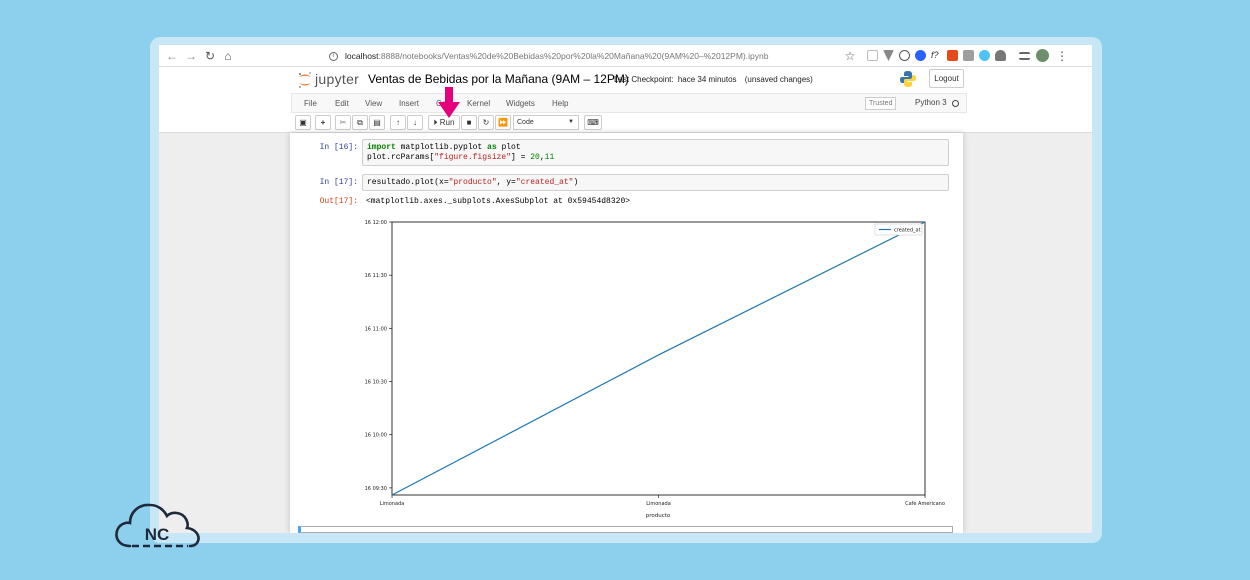 The height and width of the screenshot is (580, 1250). What do you see at coordinates (908, 79) in the screenshot?
I see `python-icon` at bounding box center [908, 79].